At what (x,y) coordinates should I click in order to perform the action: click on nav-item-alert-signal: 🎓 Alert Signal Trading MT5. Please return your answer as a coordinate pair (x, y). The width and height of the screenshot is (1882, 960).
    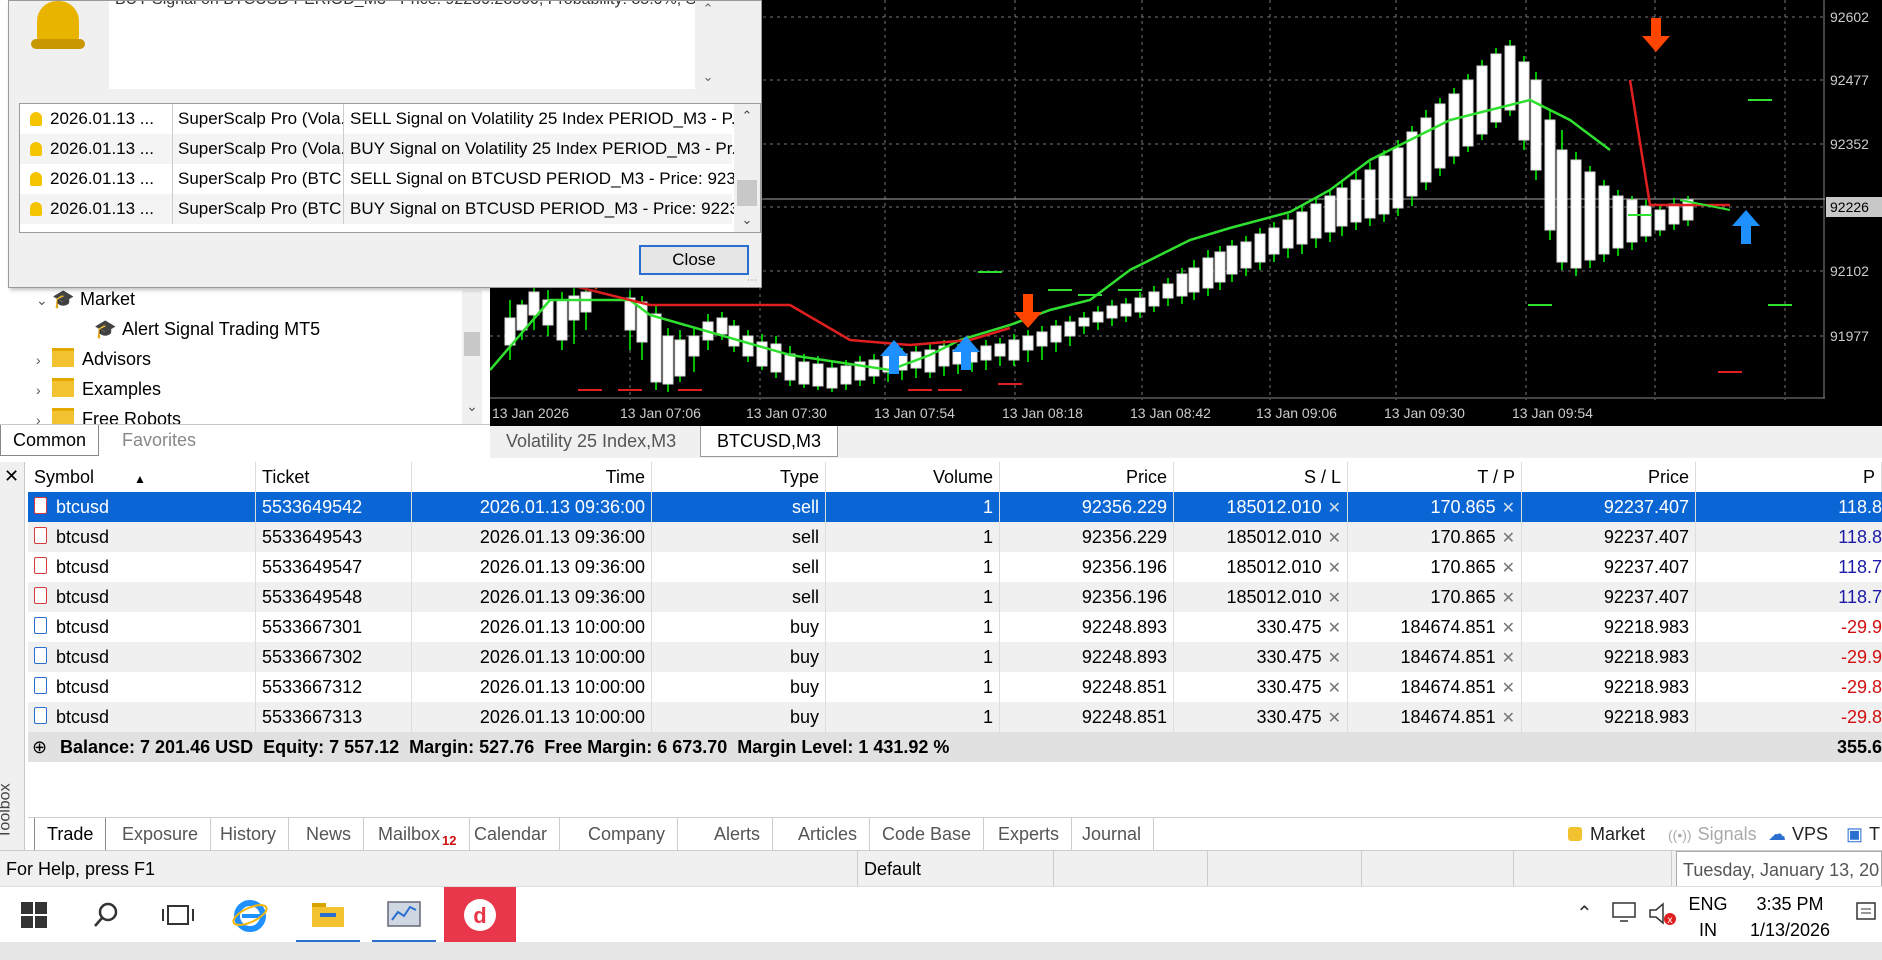
    Looking at the image, I should click on (207, 329).